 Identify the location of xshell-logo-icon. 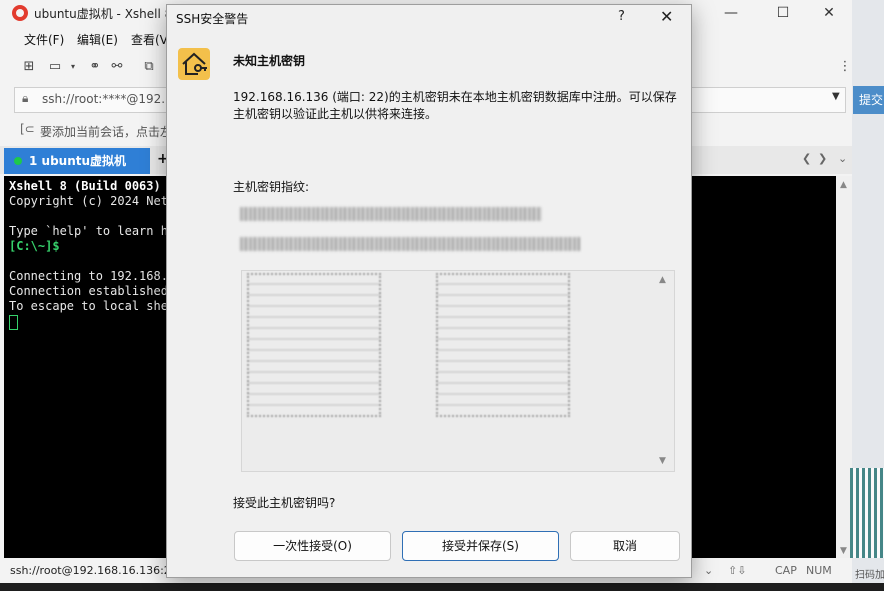
(20, 13).